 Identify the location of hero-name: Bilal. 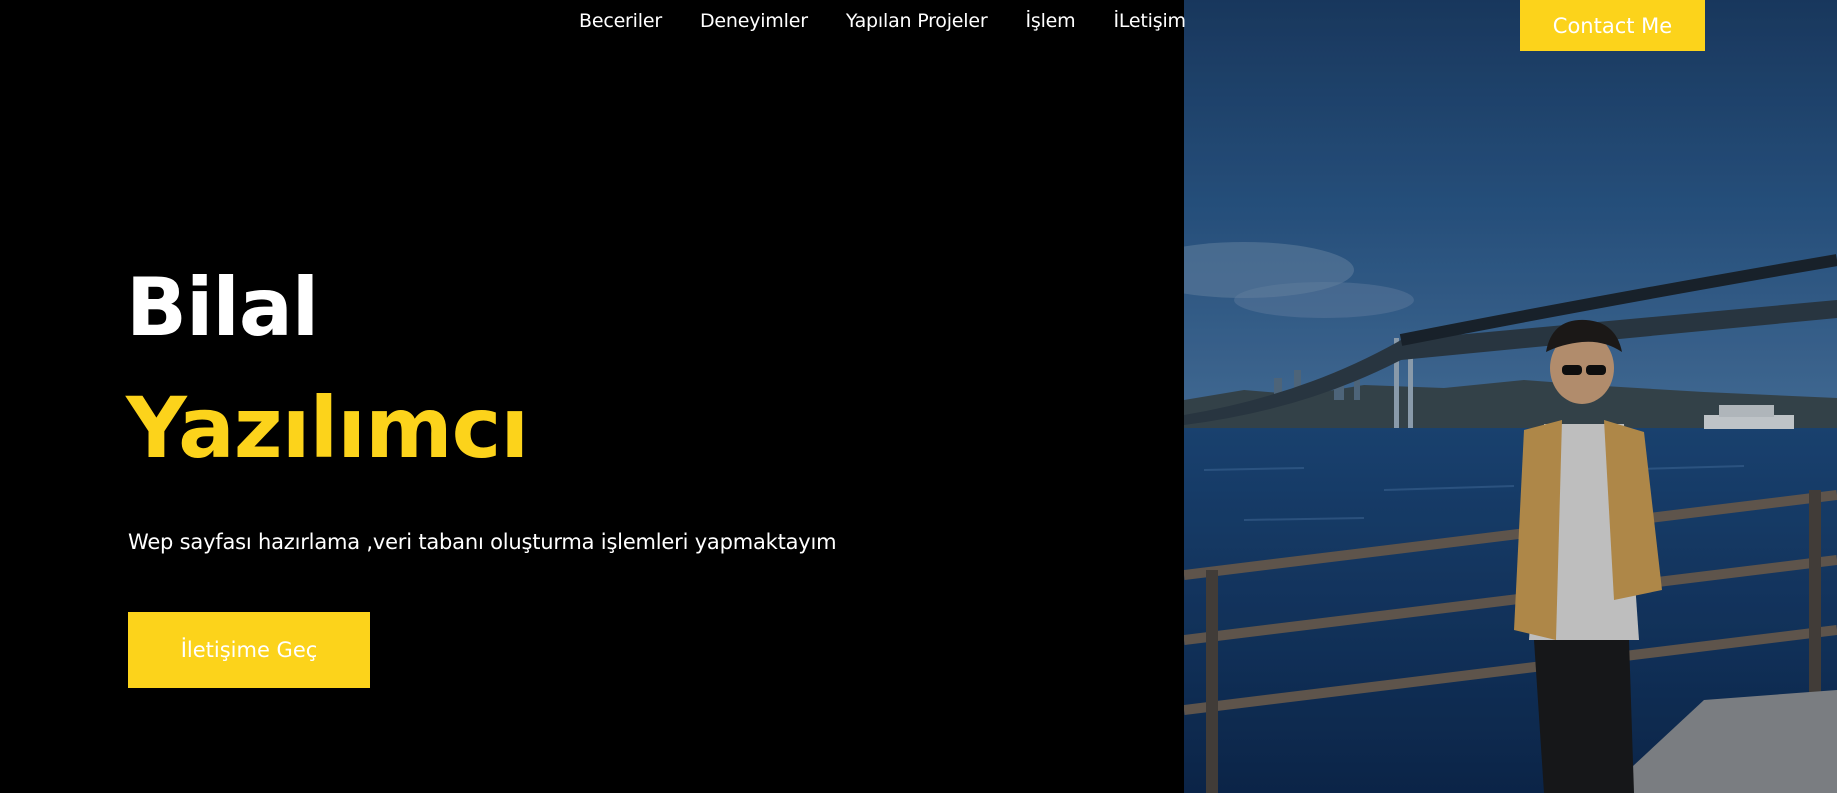
(222, 307).